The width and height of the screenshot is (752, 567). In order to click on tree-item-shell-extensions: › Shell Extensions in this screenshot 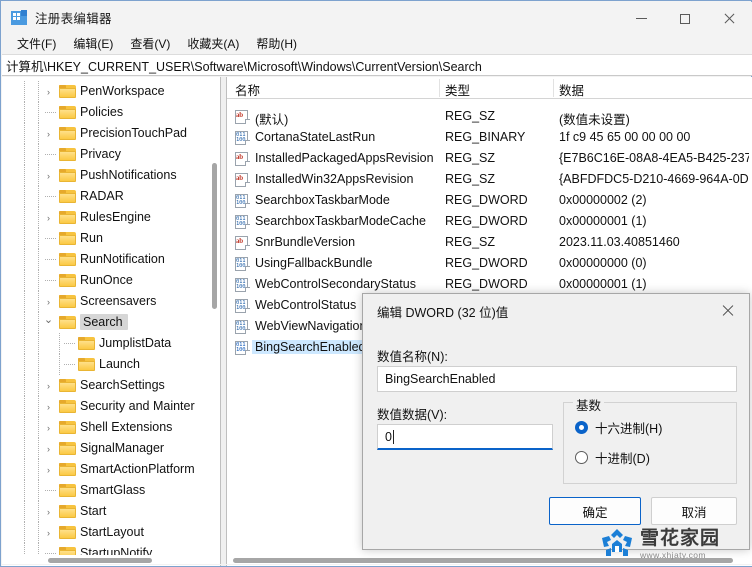, I will do `click(111, 427)`.